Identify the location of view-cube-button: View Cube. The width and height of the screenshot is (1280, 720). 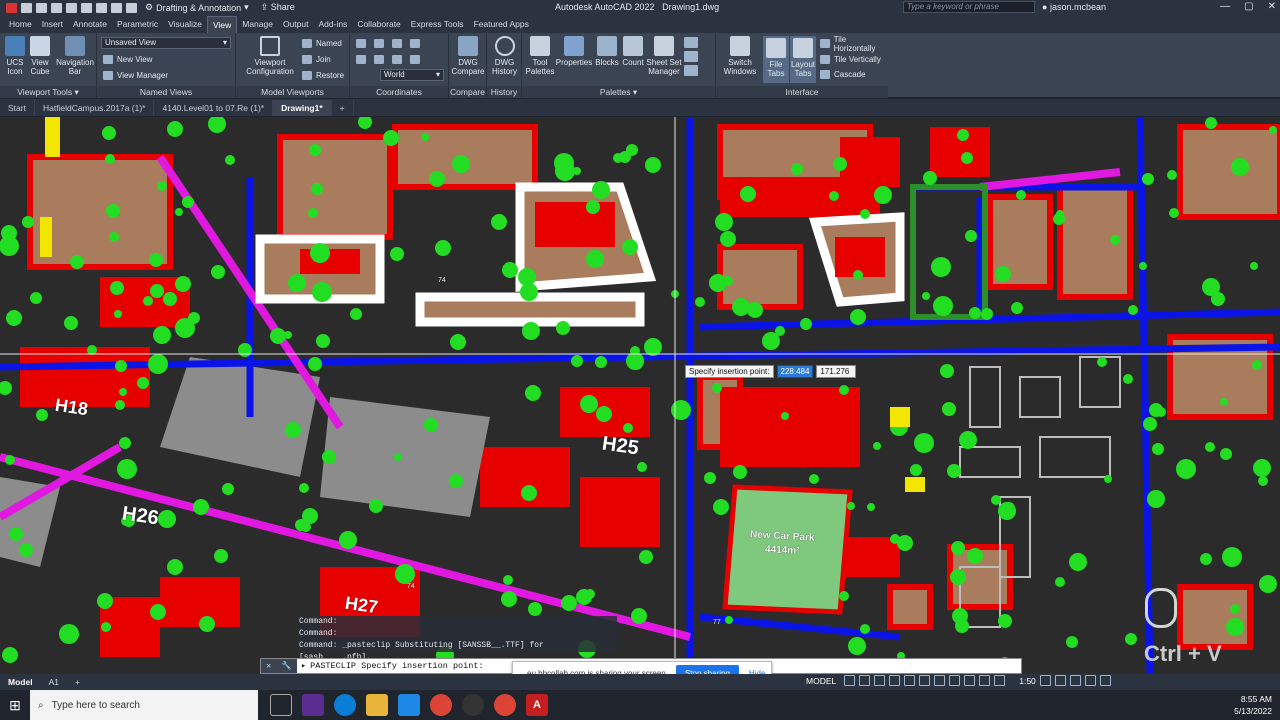
(40, 56).